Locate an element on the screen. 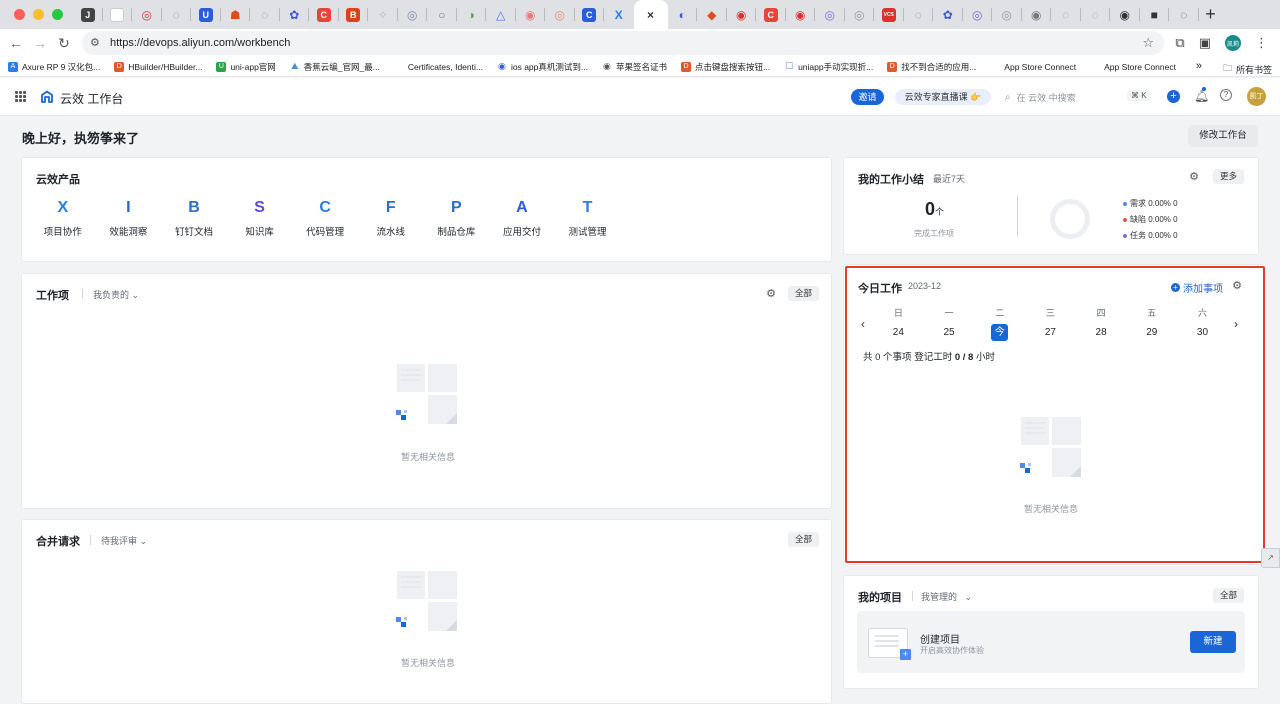 The image size is (1280, 704). back-arrow-icon: ← is located at coordinates (16, 43).